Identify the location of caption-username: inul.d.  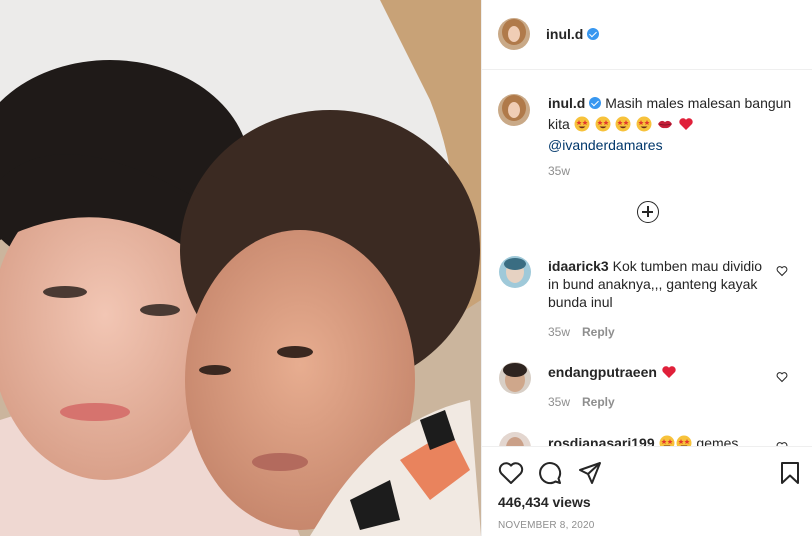
(575, 103).